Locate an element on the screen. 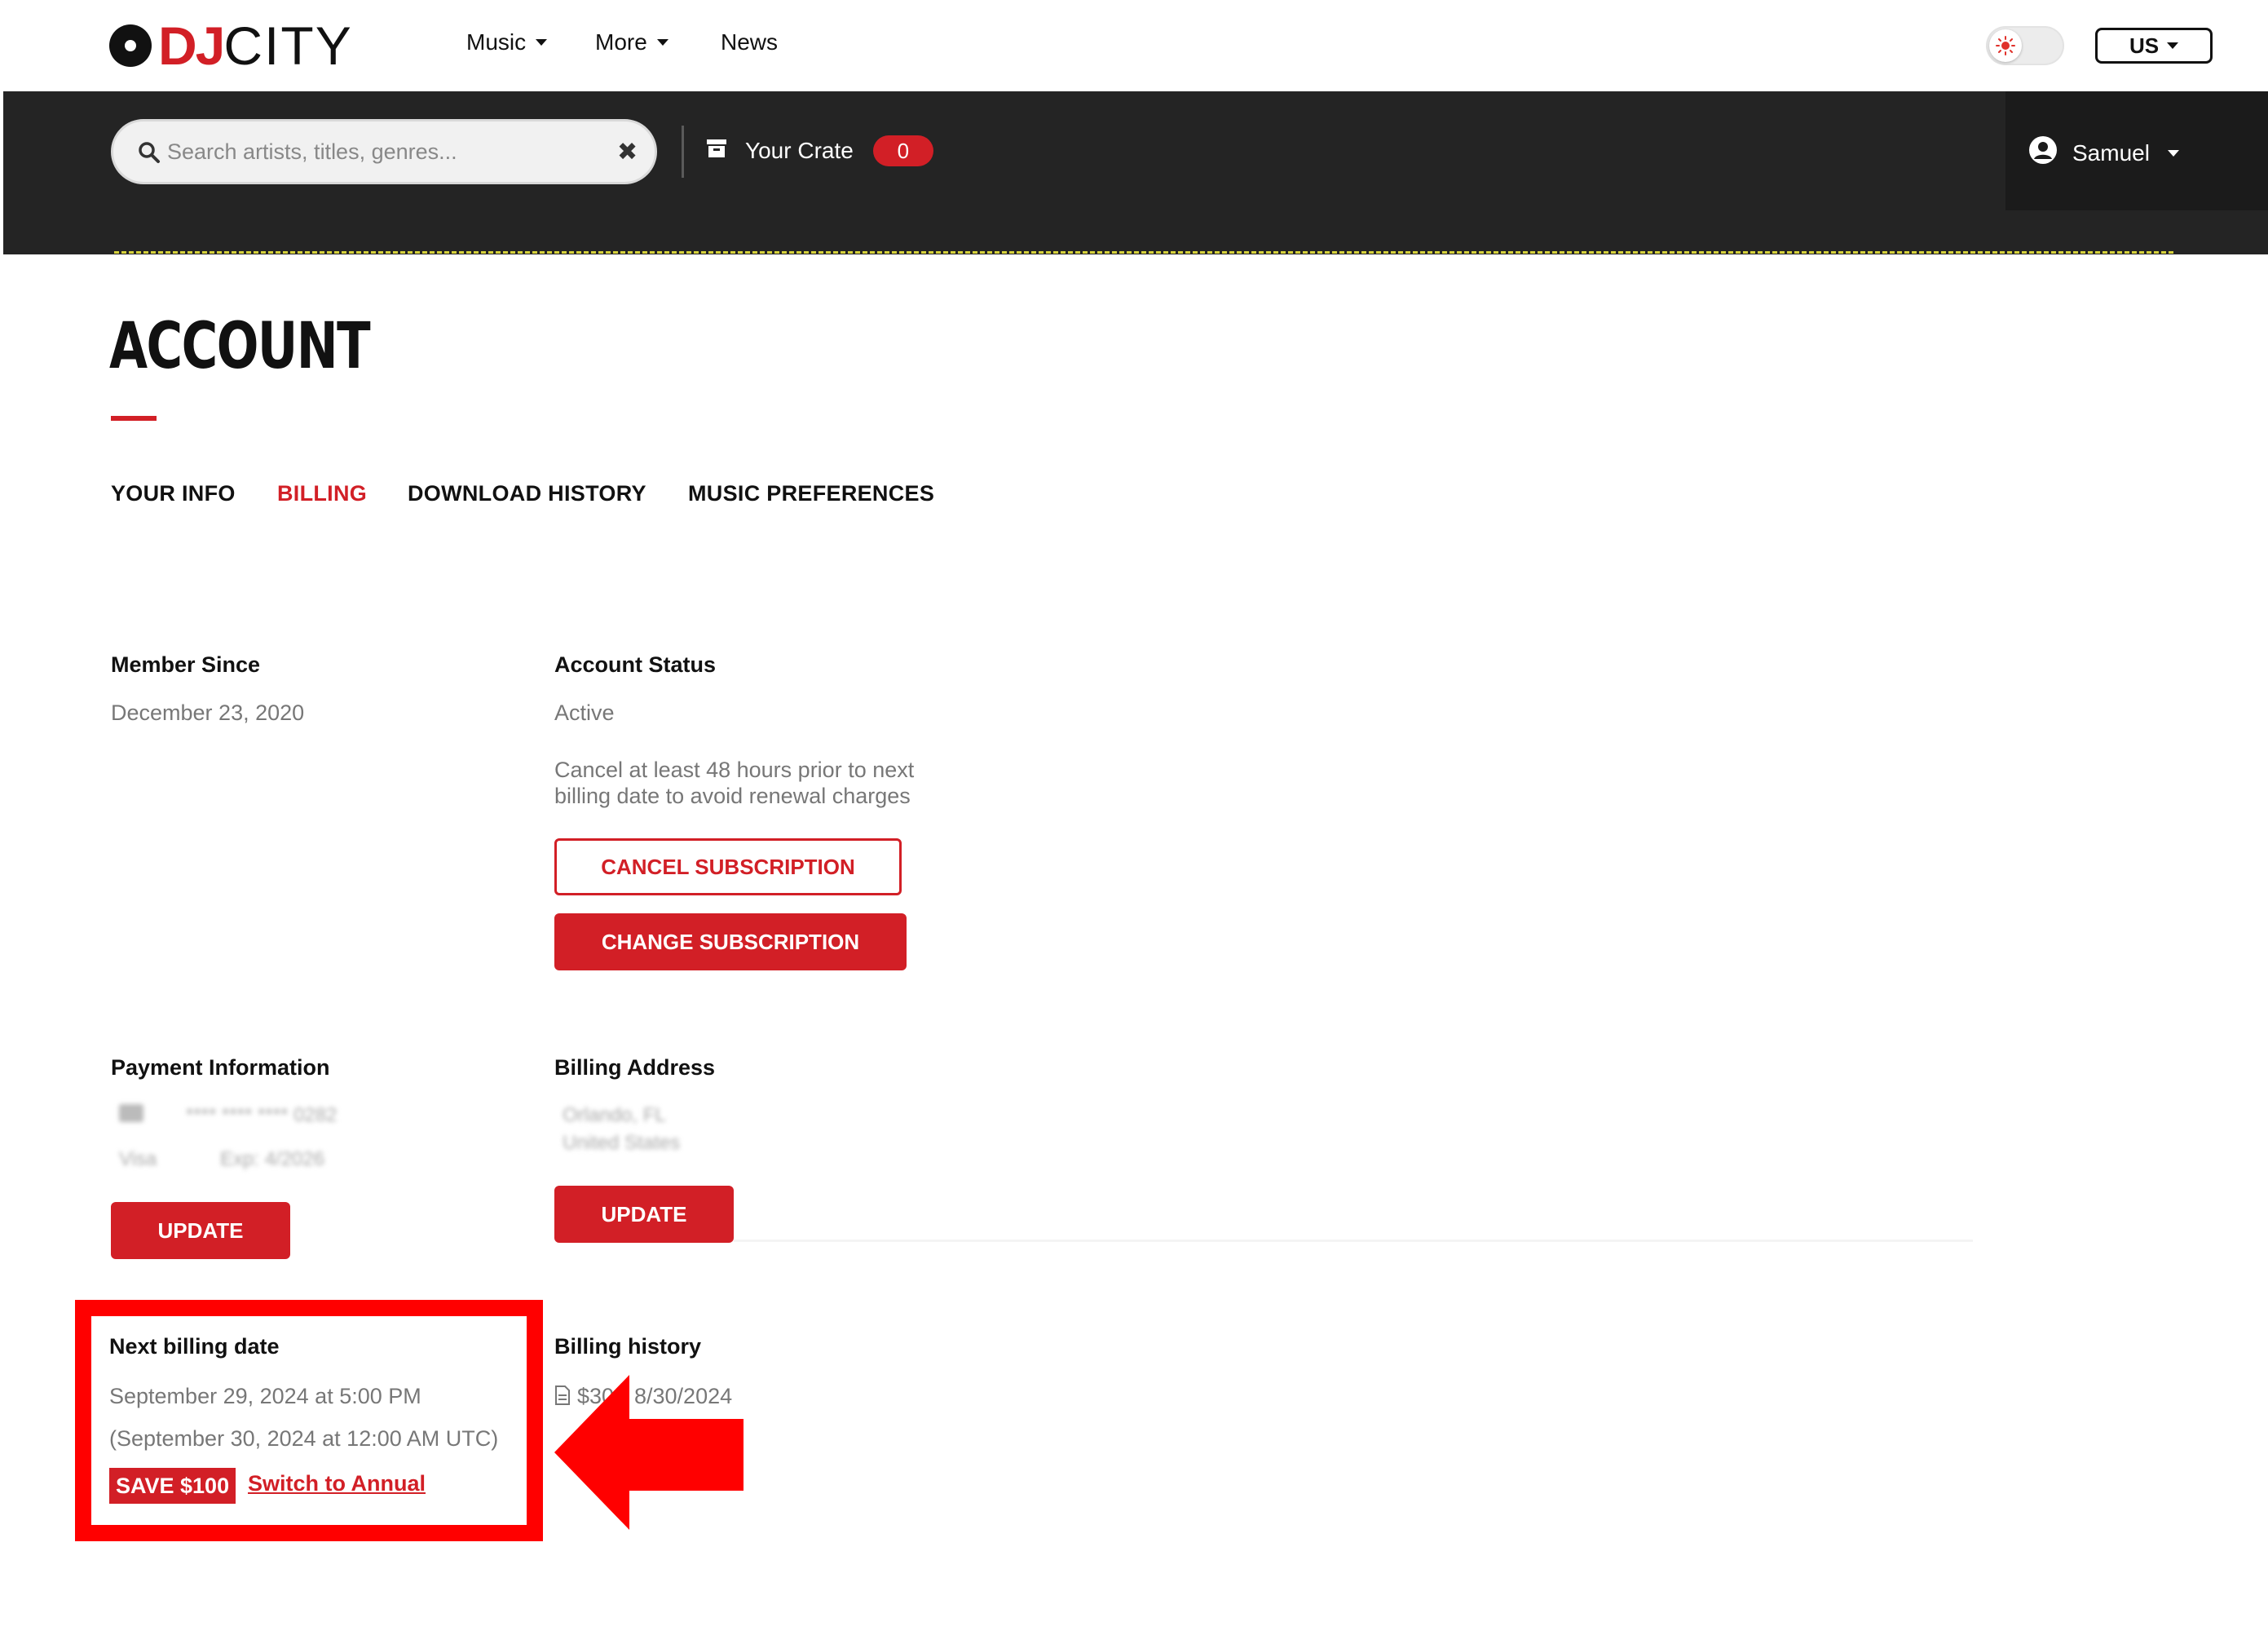 The image size is (2268, 1644). card-expiry: Exp: 4/2026 is located at coordinates (272, 1159).